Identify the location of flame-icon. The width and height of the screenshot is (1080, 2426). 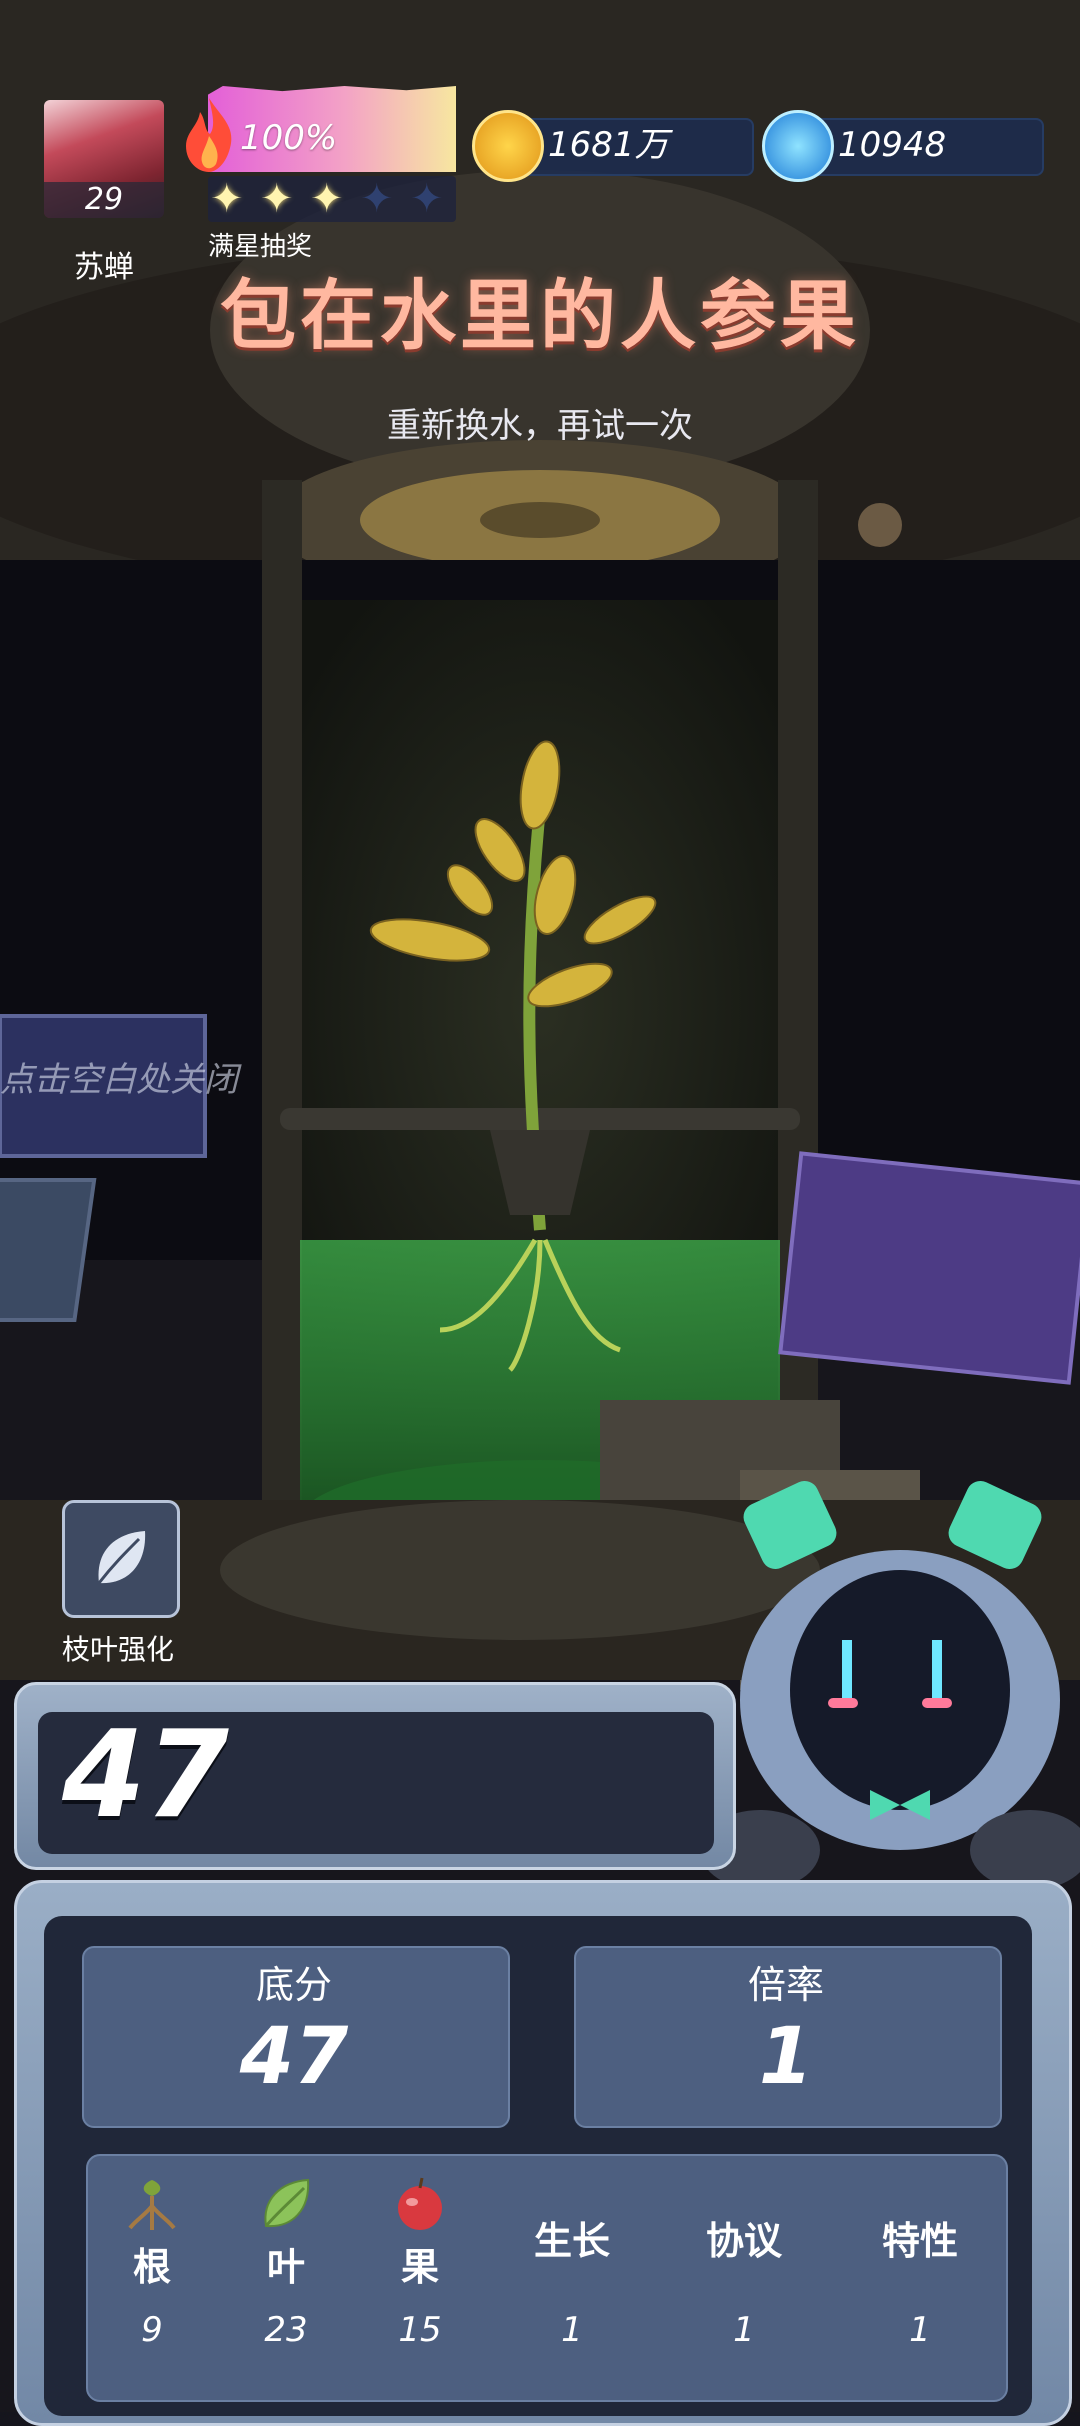
(209, 135).